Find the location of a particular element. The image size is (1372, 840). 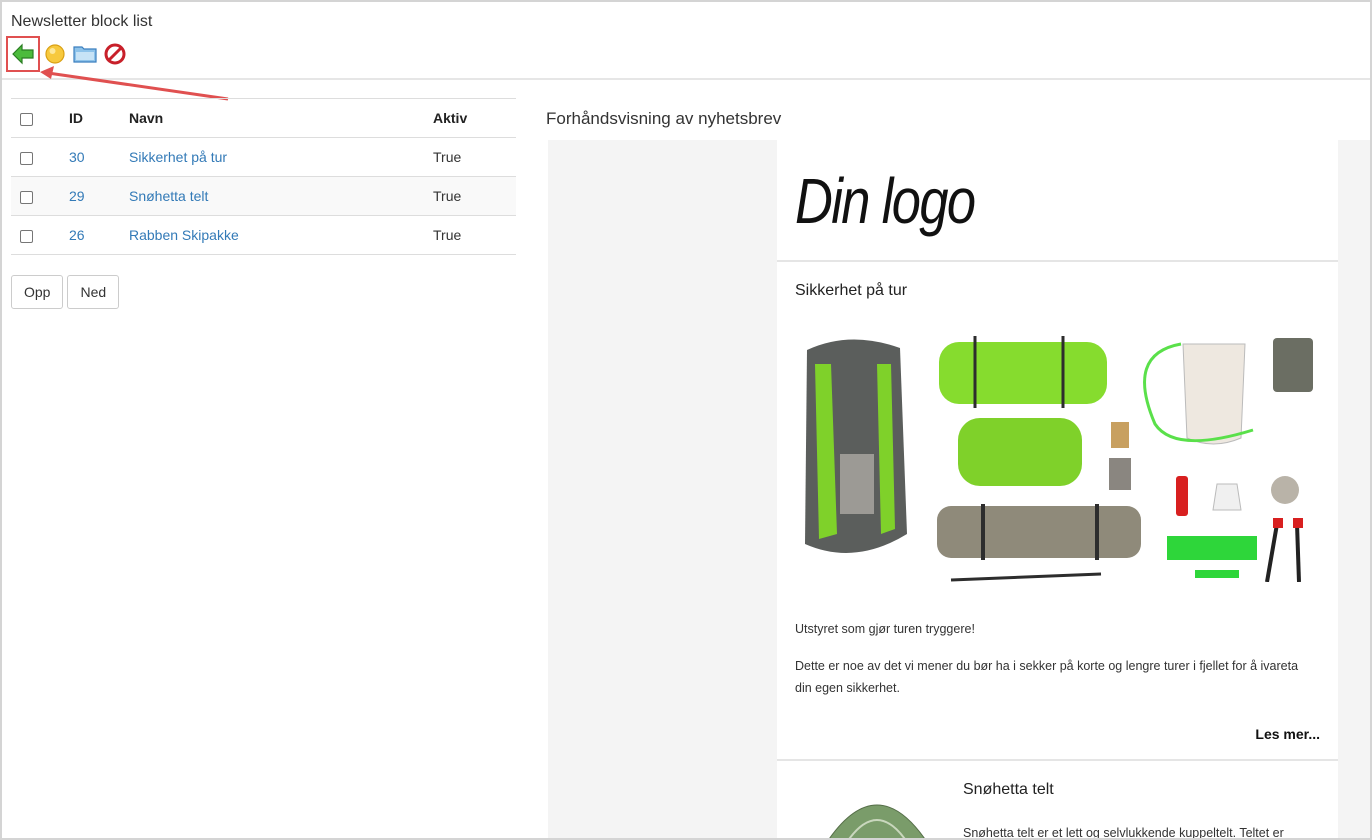

article-lead: Utstyret som gjør turen tryggere! is located at coordinates (885, 629).